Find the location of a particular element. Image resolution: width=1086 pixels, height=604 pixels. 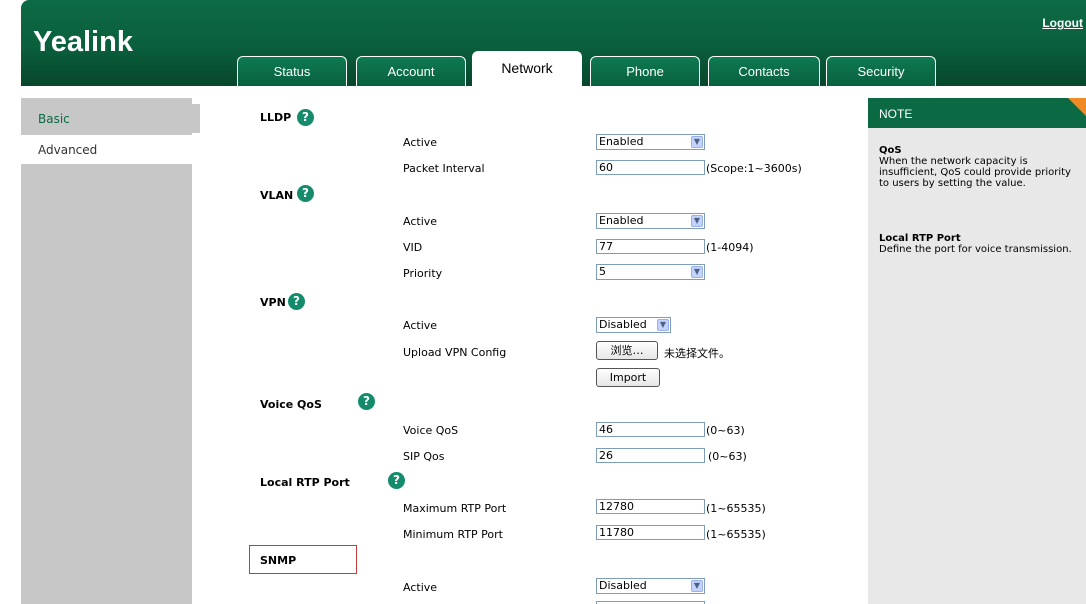

vlan-active-value: Enabled is located at coordinates (621, 220).